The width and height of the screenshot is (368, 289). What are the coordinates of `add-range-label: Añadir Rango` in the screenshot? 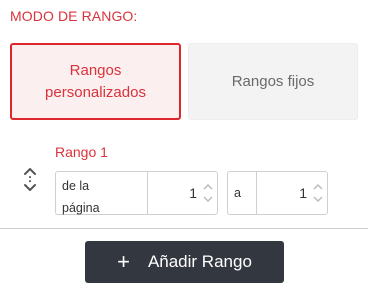 It's located at (199, 261).